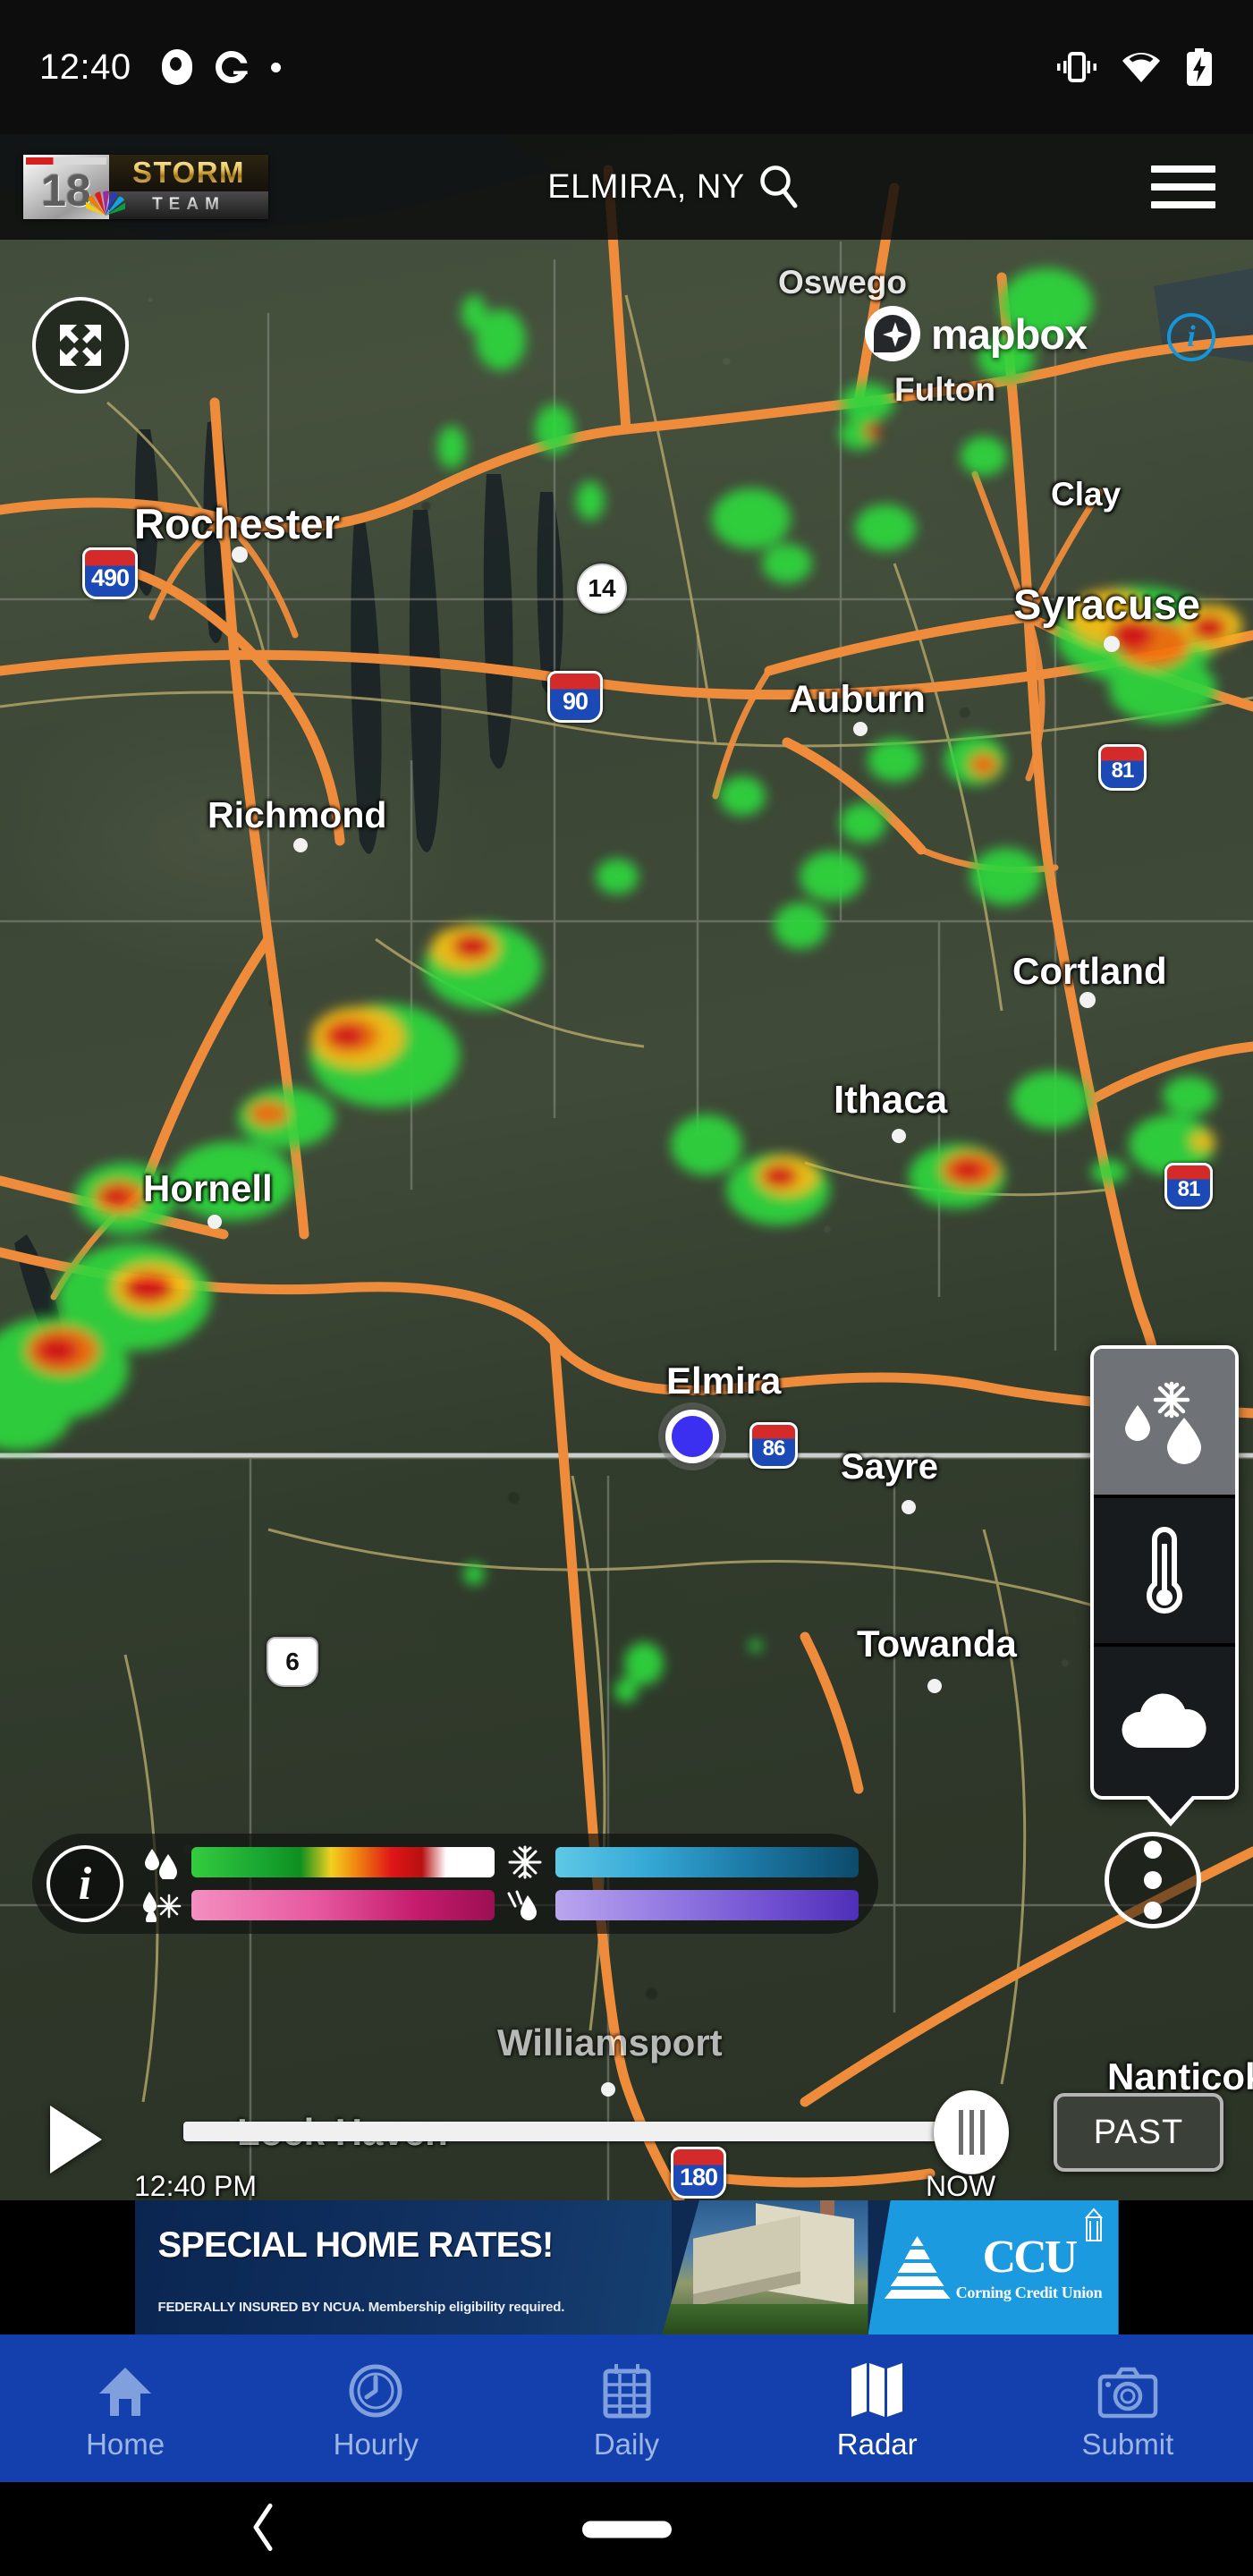 The height and width of the screenshot is (2576, 1253). Describe the element at coordinates (1093, 2224) in the screenshot. I see `ccu-building-icon` at that location.